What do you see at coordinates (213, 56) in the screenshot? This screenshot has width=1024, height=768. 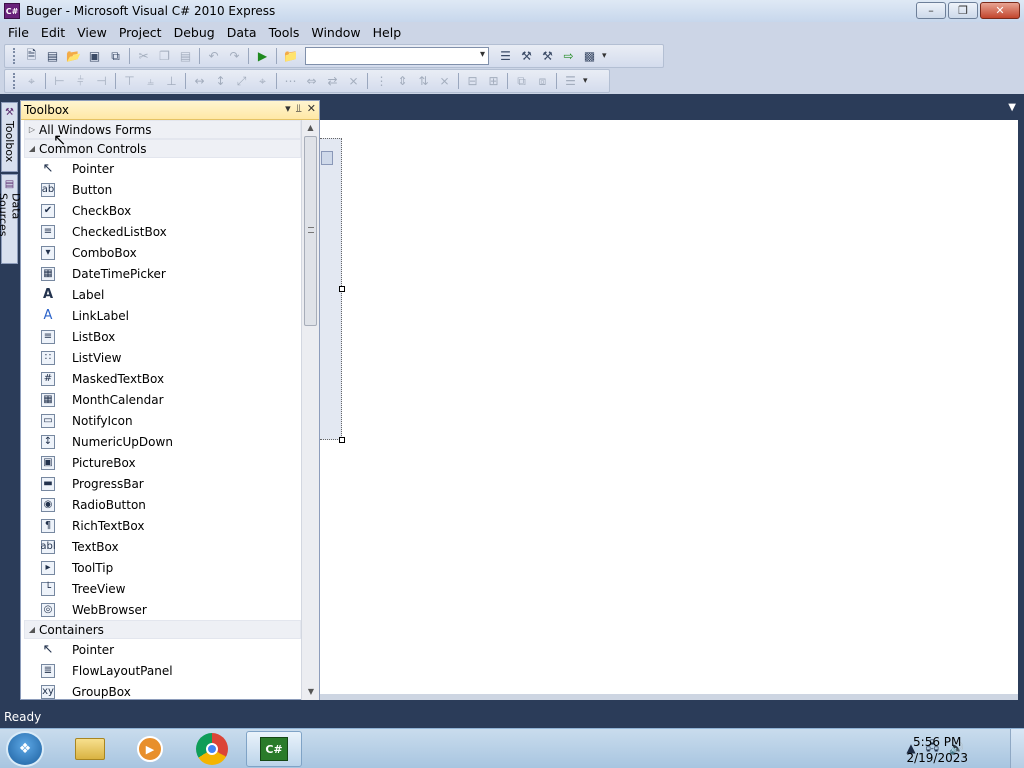 I see `undo-icon: ↶` at bounding box center [213, 56].